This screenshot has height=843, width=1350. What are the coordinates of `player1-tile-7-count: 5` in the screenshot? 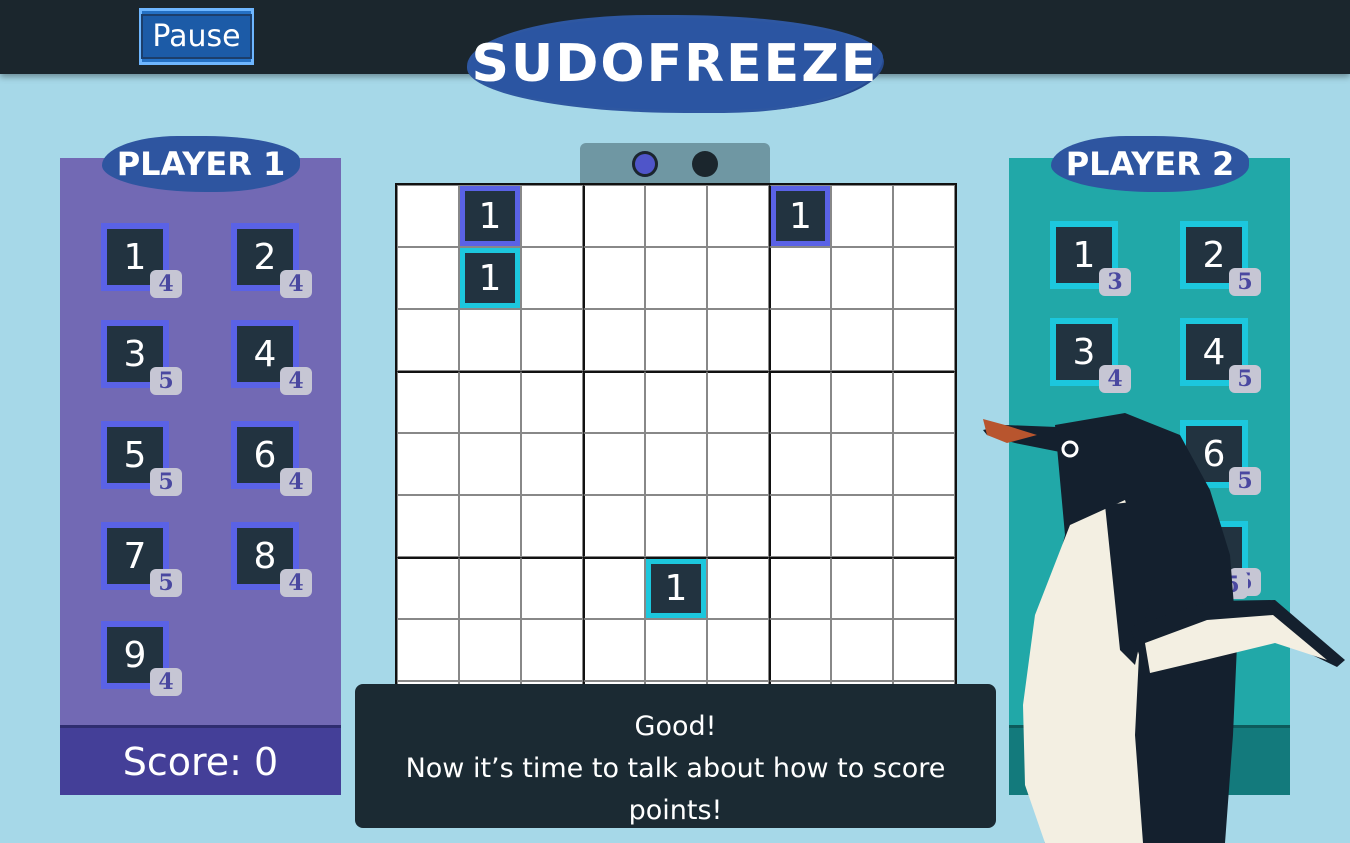 It's located at (166, 583).